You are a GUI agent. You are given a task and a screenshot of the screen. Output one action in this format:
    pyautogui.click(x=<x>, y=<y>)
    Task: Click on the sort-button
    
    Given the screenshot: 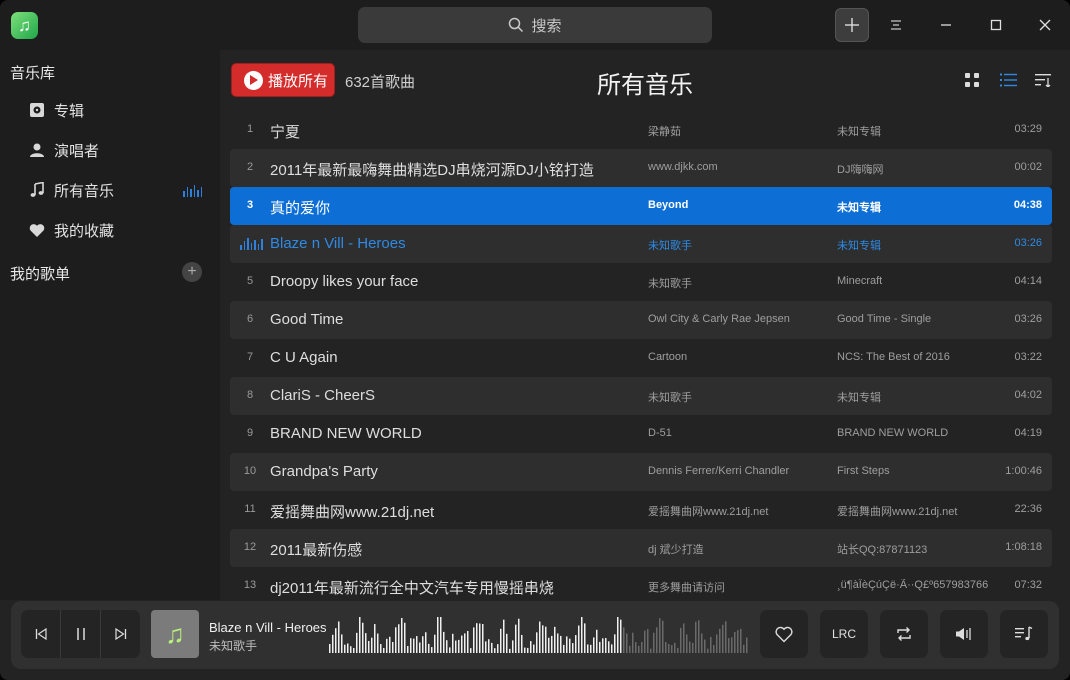 What is the action you would take?
    pyautogui.click(x=1043, y=80)
    